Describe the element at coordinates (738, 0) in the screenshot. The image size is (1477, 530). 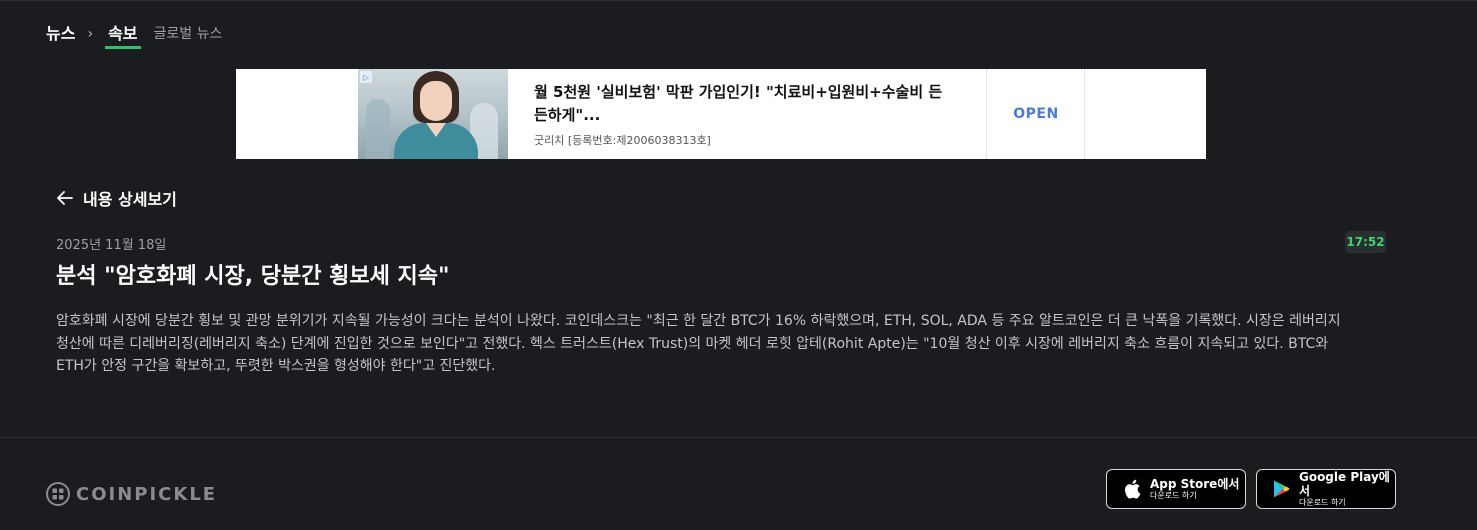
I see `top-divider` at that location.